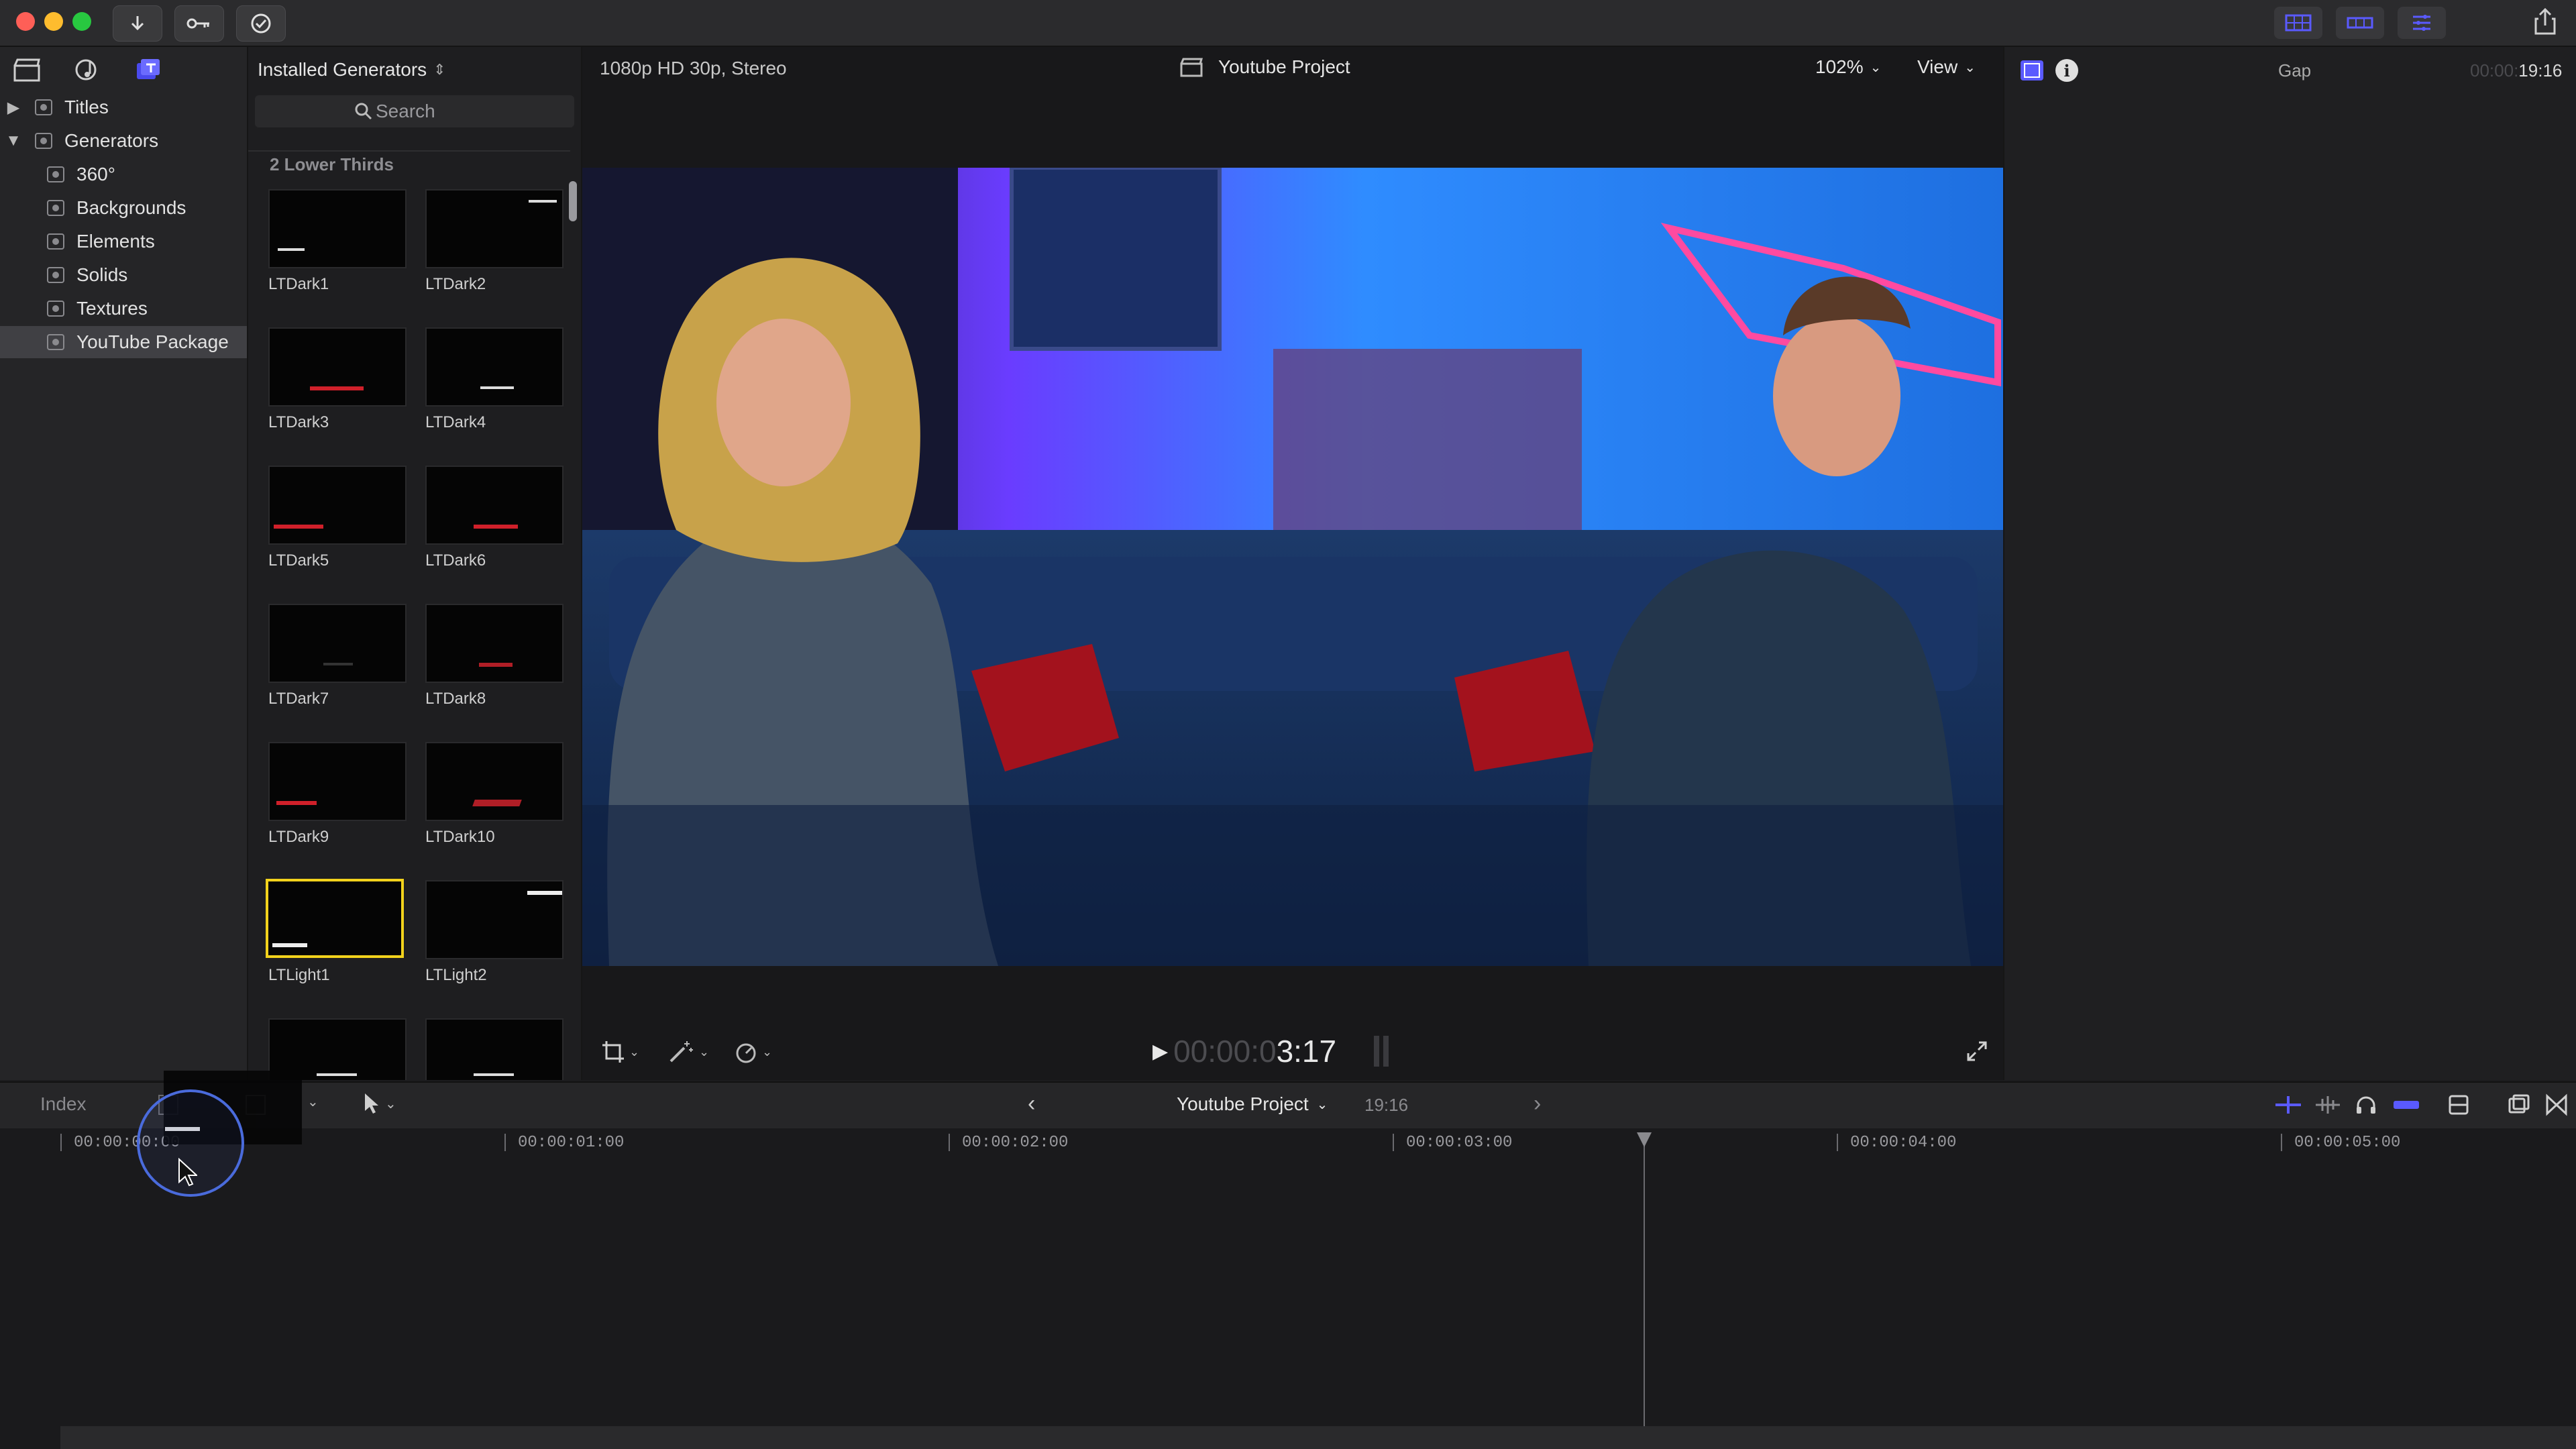  I want to click on zoom-popup: 102% ⌄, so click(1848, 67).